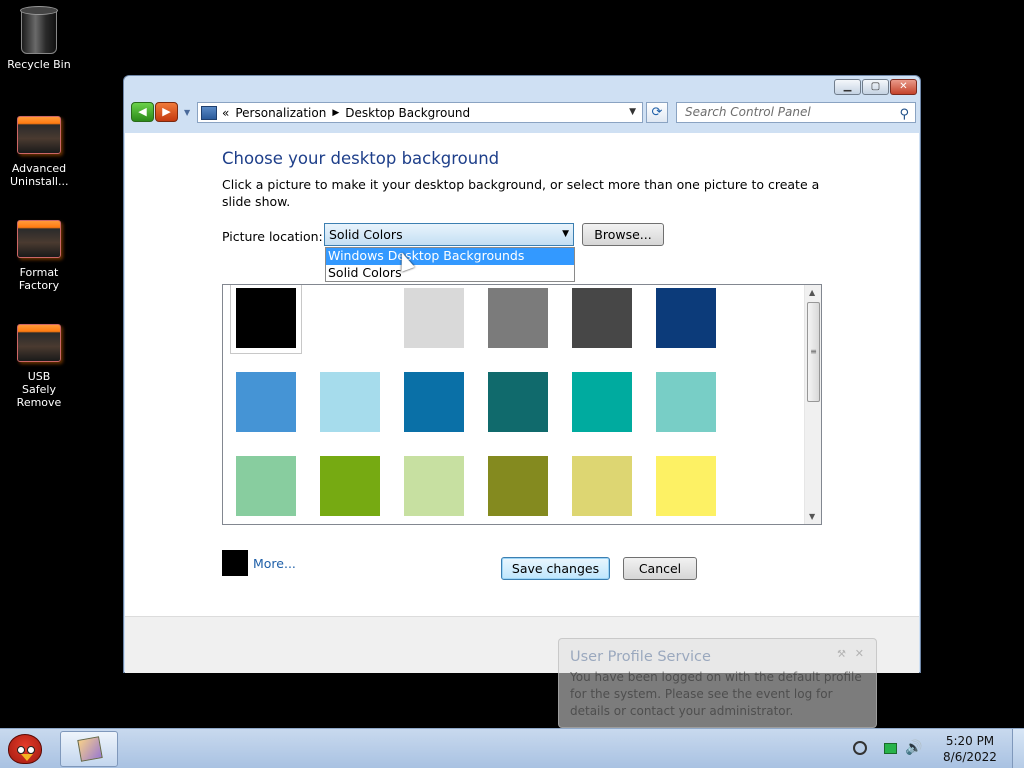  What do you see at coordinates (361, 158) in the screenshot?
I see `page-title: Choose your desktop background` at bounding box center [361, 158].